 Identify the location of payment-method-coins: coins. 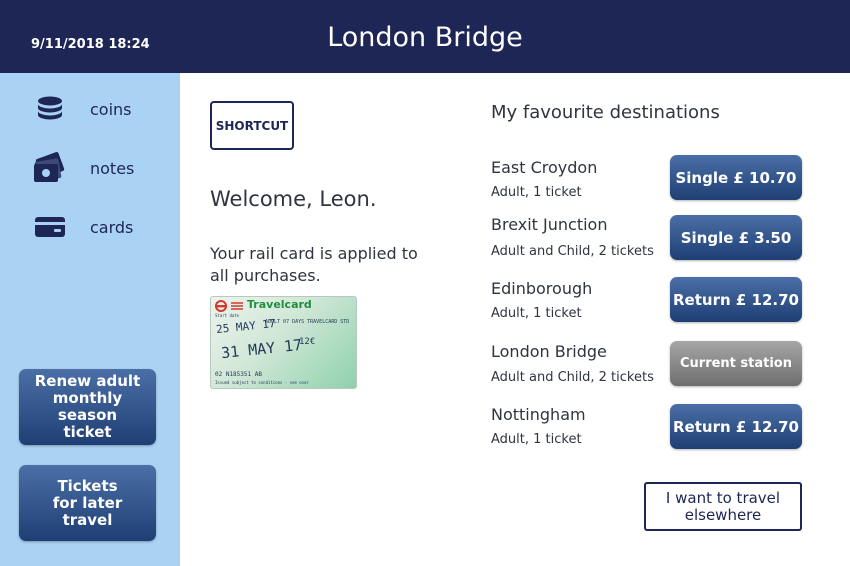
(102, 109).